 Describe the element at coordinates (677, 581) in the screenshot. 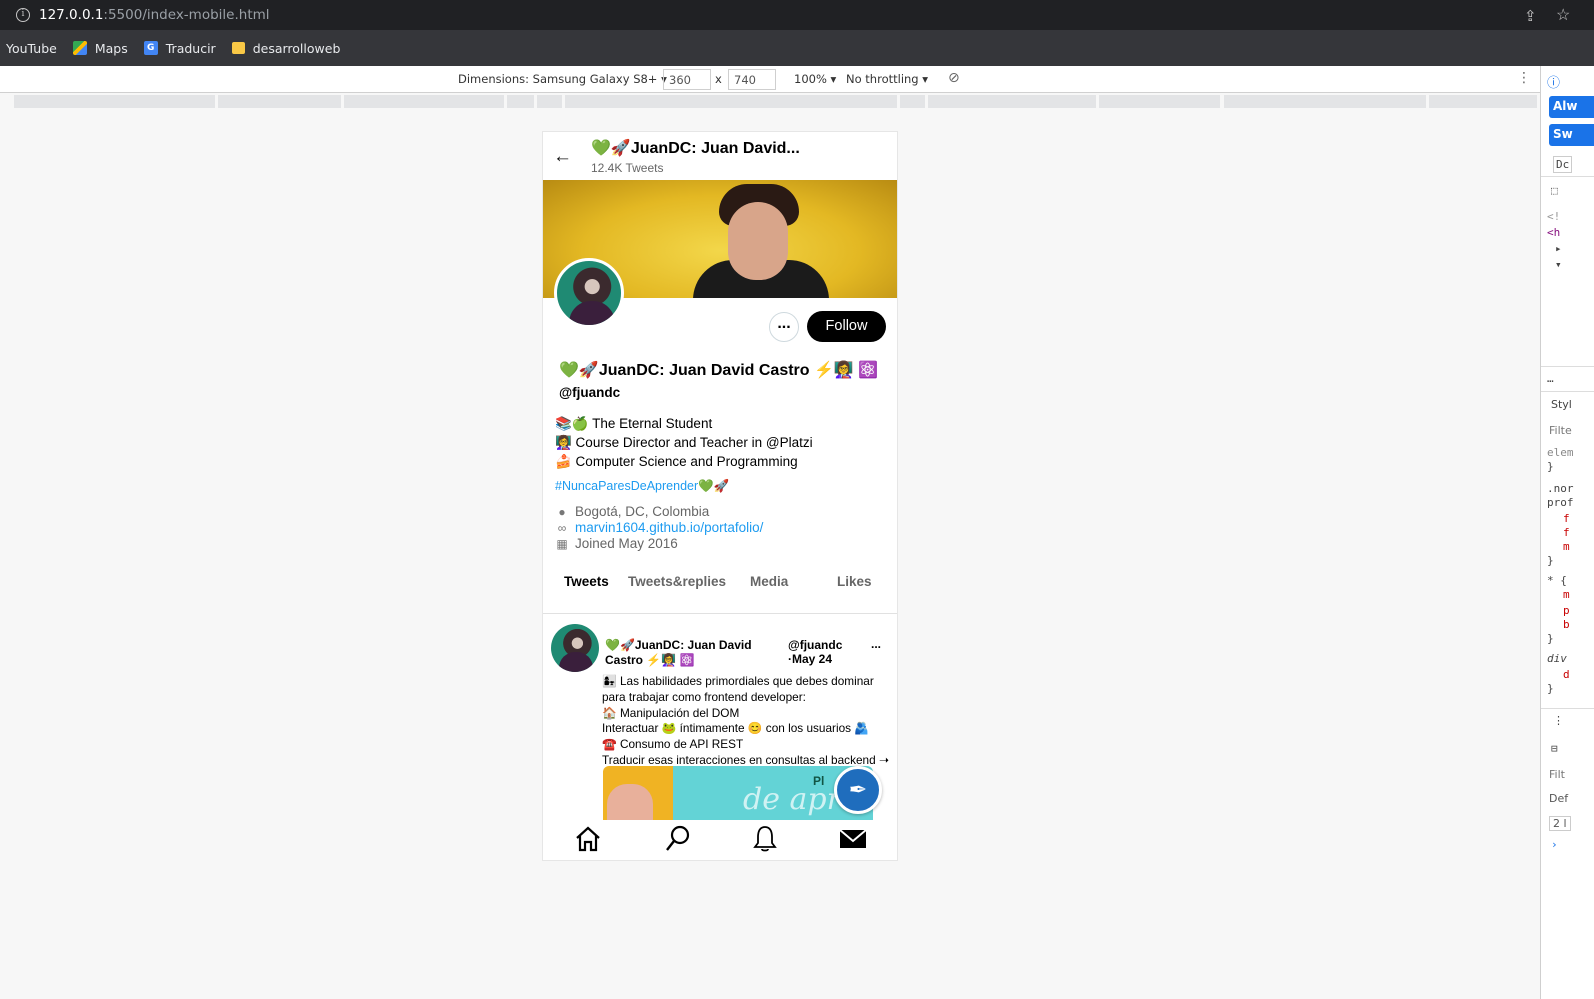

I see `tab-tweets-replies: Tweets&replies` at that location.